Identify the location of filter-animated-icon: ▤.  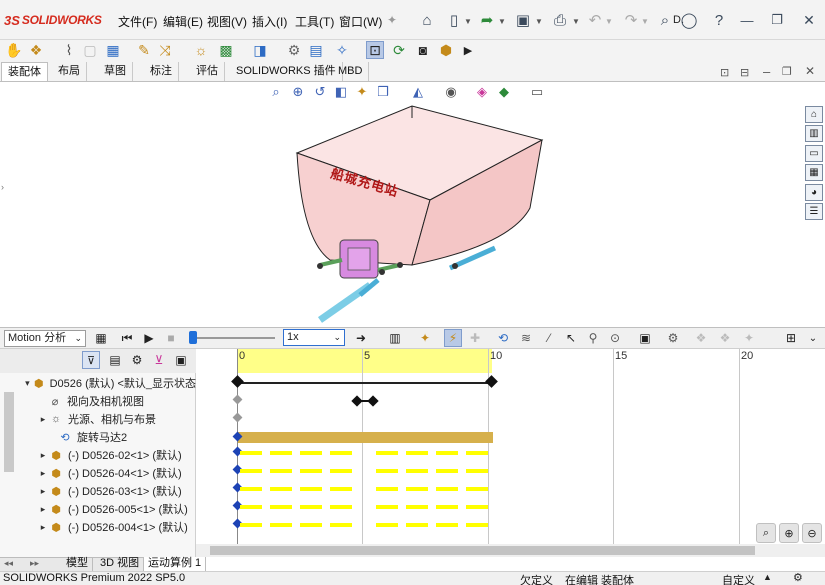
(115, 360).